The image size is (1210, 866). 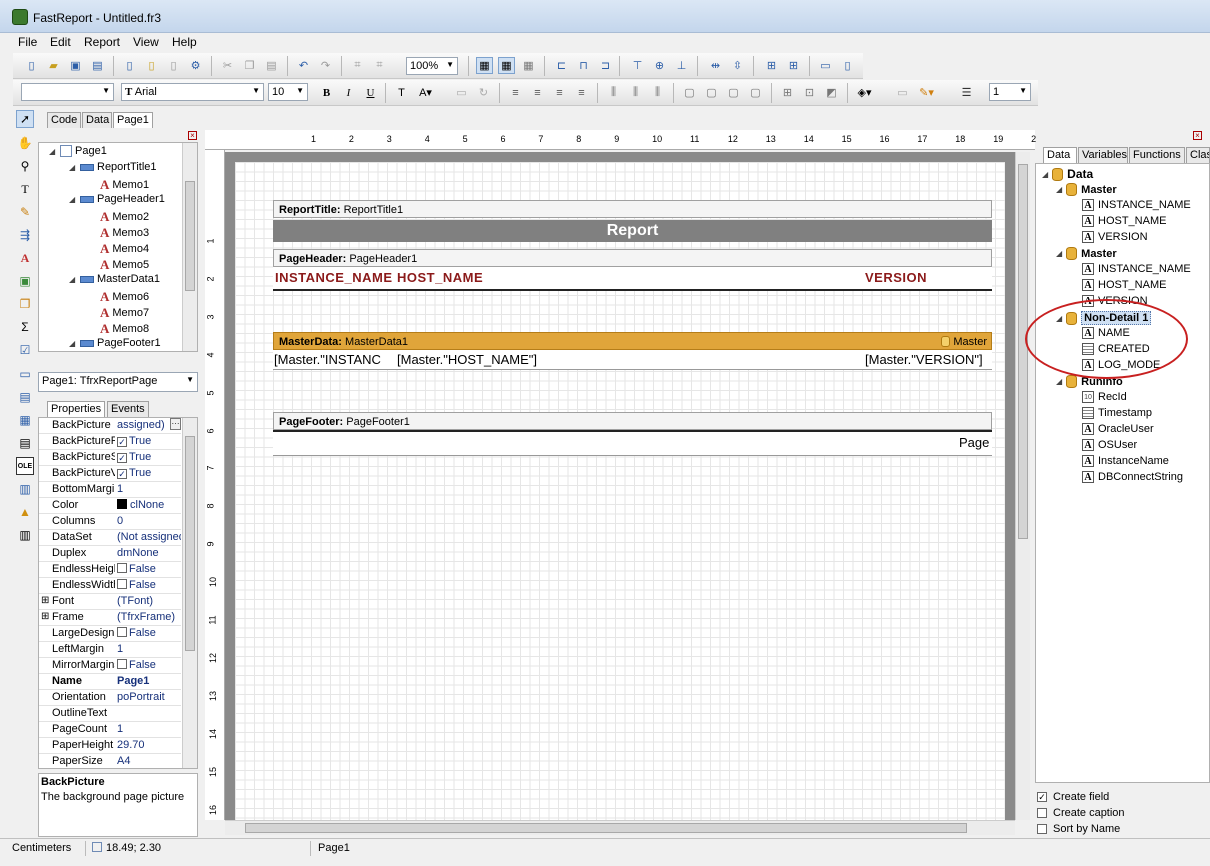 I want to click on property-row: MirrorMargins False, so click(x=110, y=666).